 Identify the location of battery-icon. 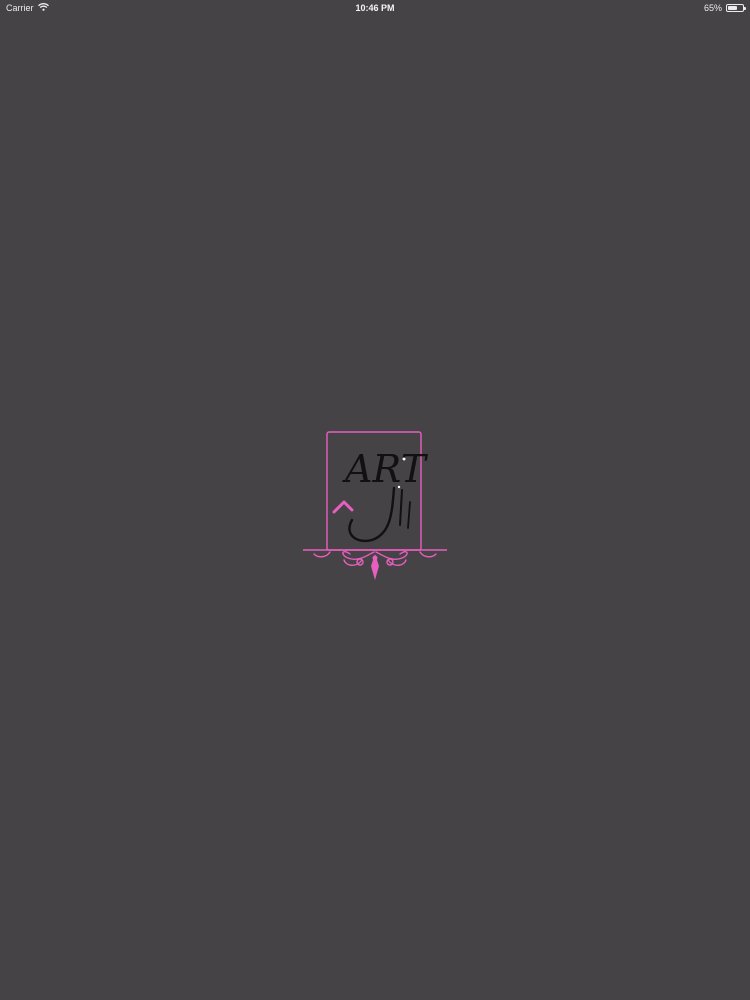
(736, 8).